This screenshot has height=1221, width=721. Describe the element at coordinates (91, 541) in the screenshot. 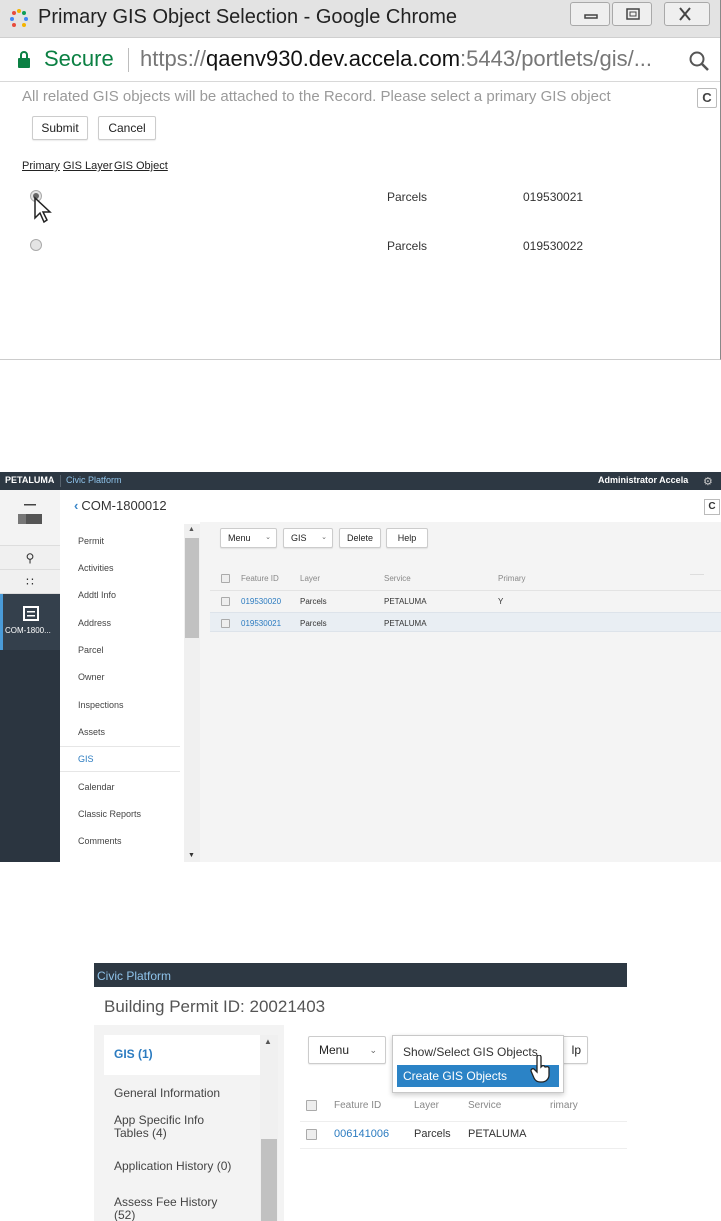

I see `side-item-permit: Permit` at that location.